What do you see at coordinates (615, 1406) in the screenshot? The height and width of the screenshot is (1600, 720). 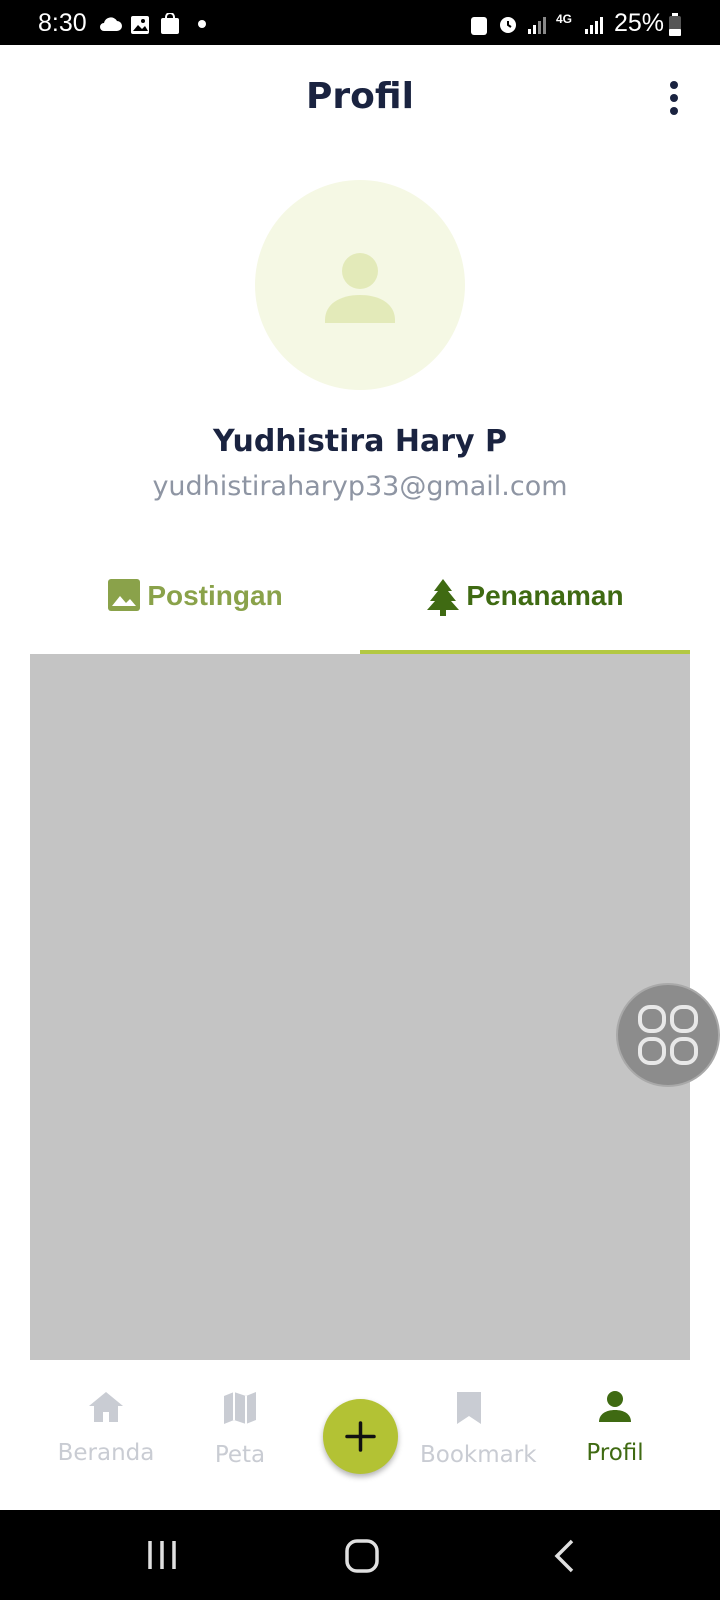 I see `person-icon` at bounding box center [615, 1406].